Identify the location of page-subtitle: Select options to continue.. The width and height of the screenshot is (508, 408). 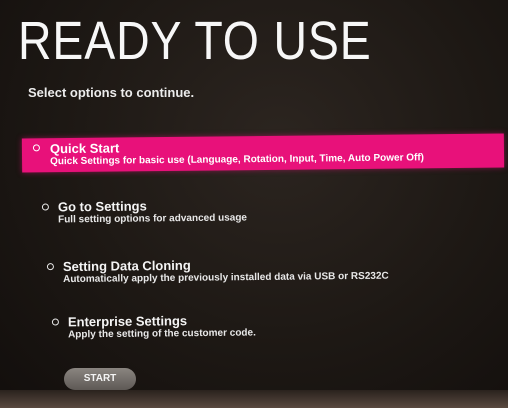
(111, 92).